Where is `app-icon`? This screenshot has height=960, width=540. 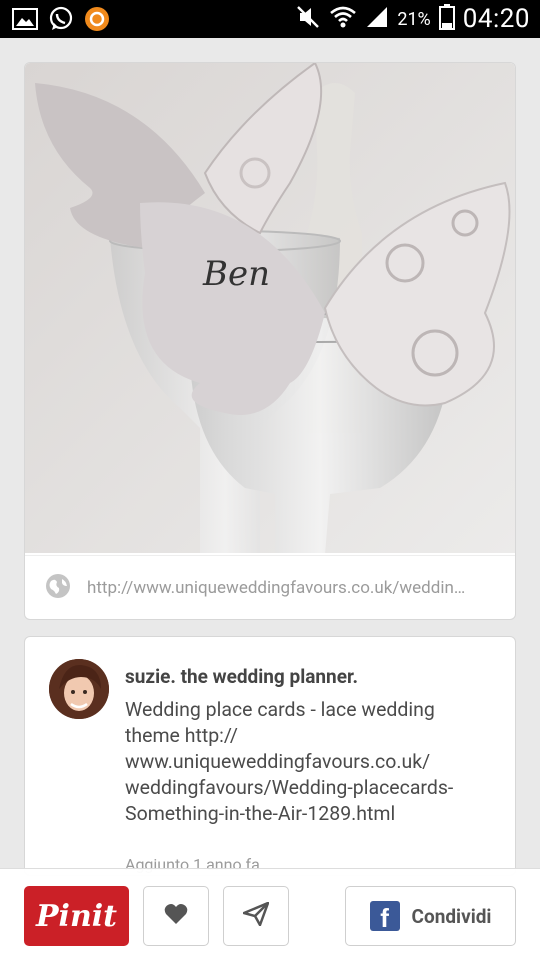 app-icon is located at coordinates (97, 21).